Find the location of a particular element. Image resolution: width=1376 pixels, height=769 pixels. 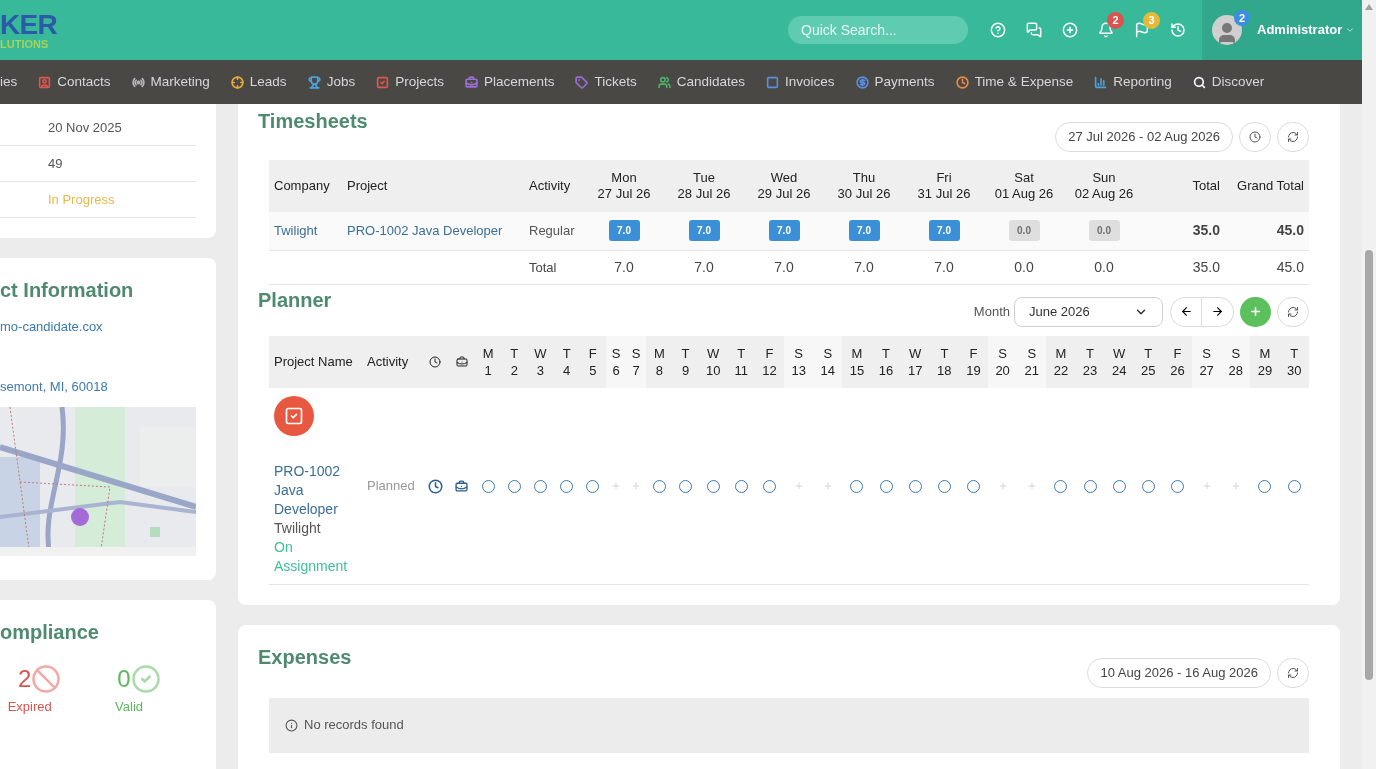

day-header: F 5 is located at coordinates (592, 361).